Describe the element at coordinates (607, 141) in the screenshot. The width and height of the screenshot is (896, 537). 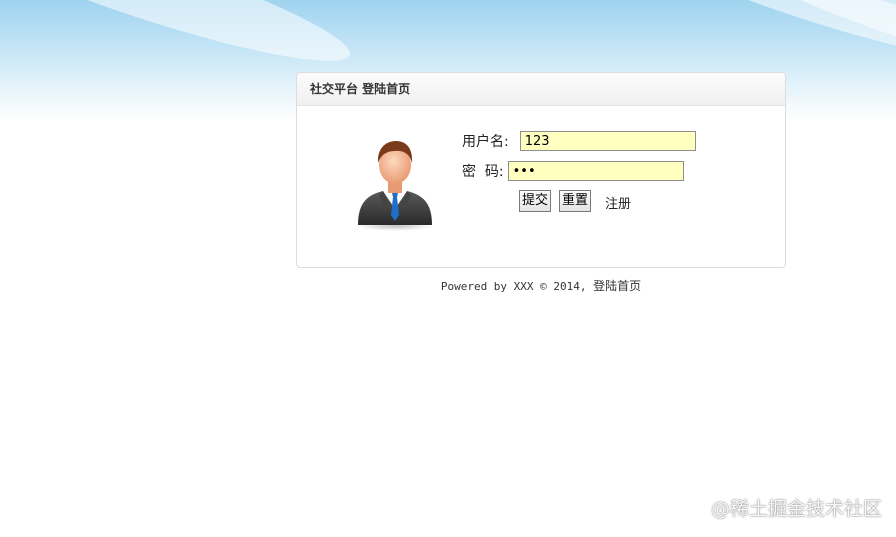
I see `username-input` at that location.